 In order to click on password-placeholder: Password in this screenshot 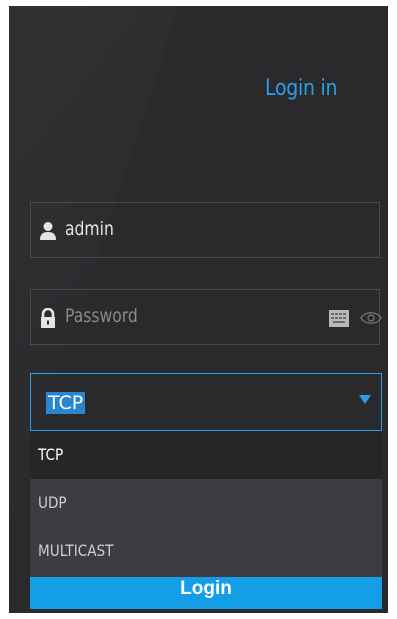, I will do `click(101, 316)`.